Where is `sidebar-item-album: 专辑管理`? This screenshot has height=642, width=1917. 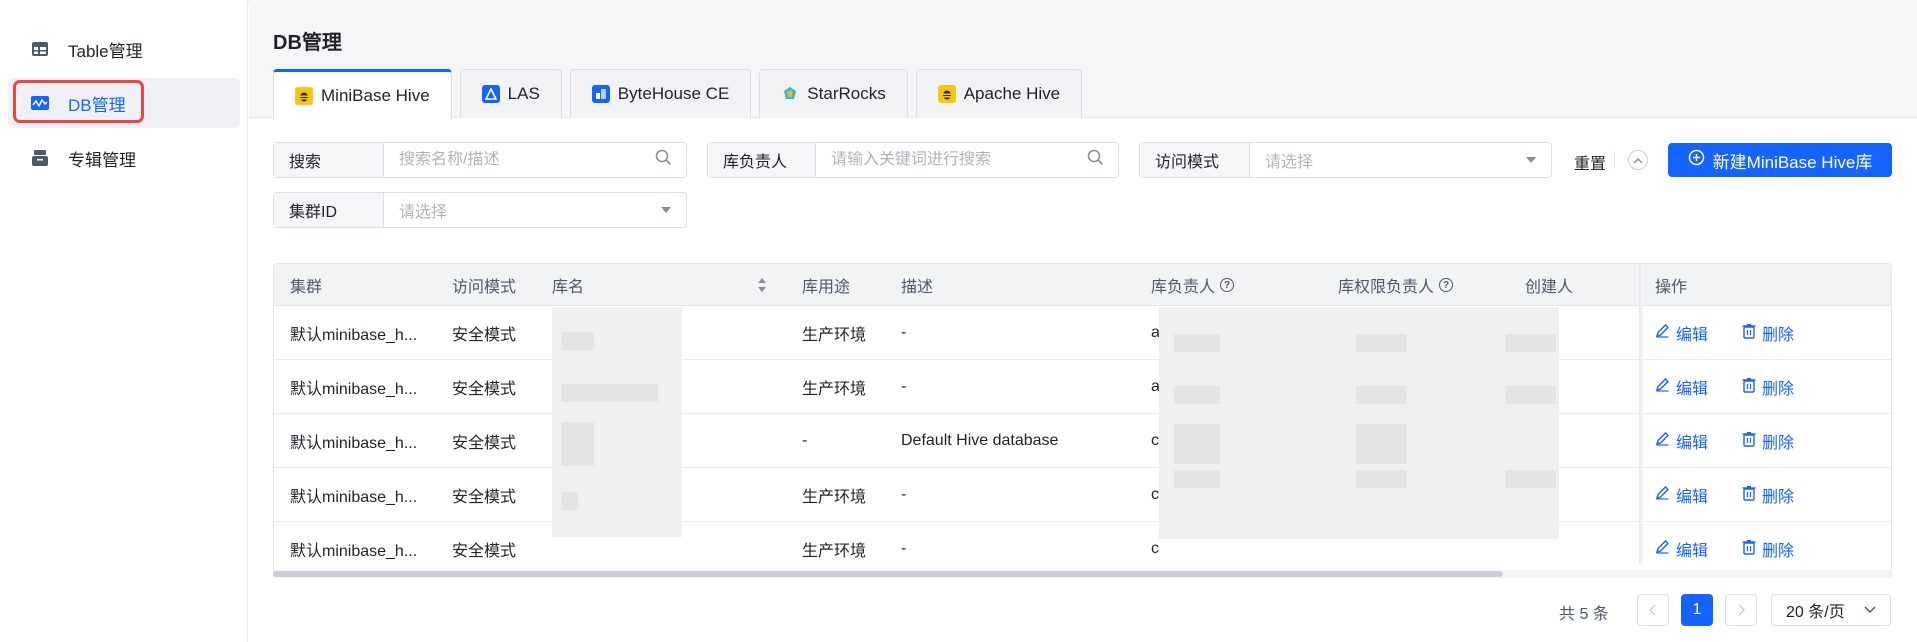 sidebar-item-album: 专辑管理 is located at coordinates (124, 158).